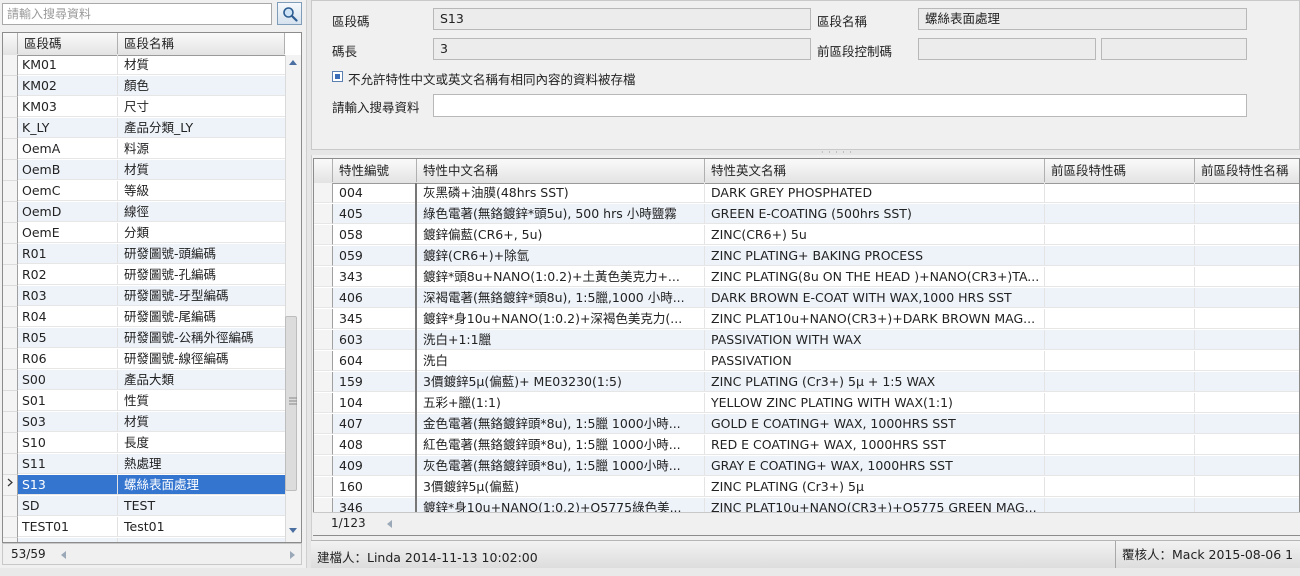  What do you see at coordinates (805, 153) in the screenshot?
I see `horizontal-splitter: · · · · ·` at bounding box center [805, 153].